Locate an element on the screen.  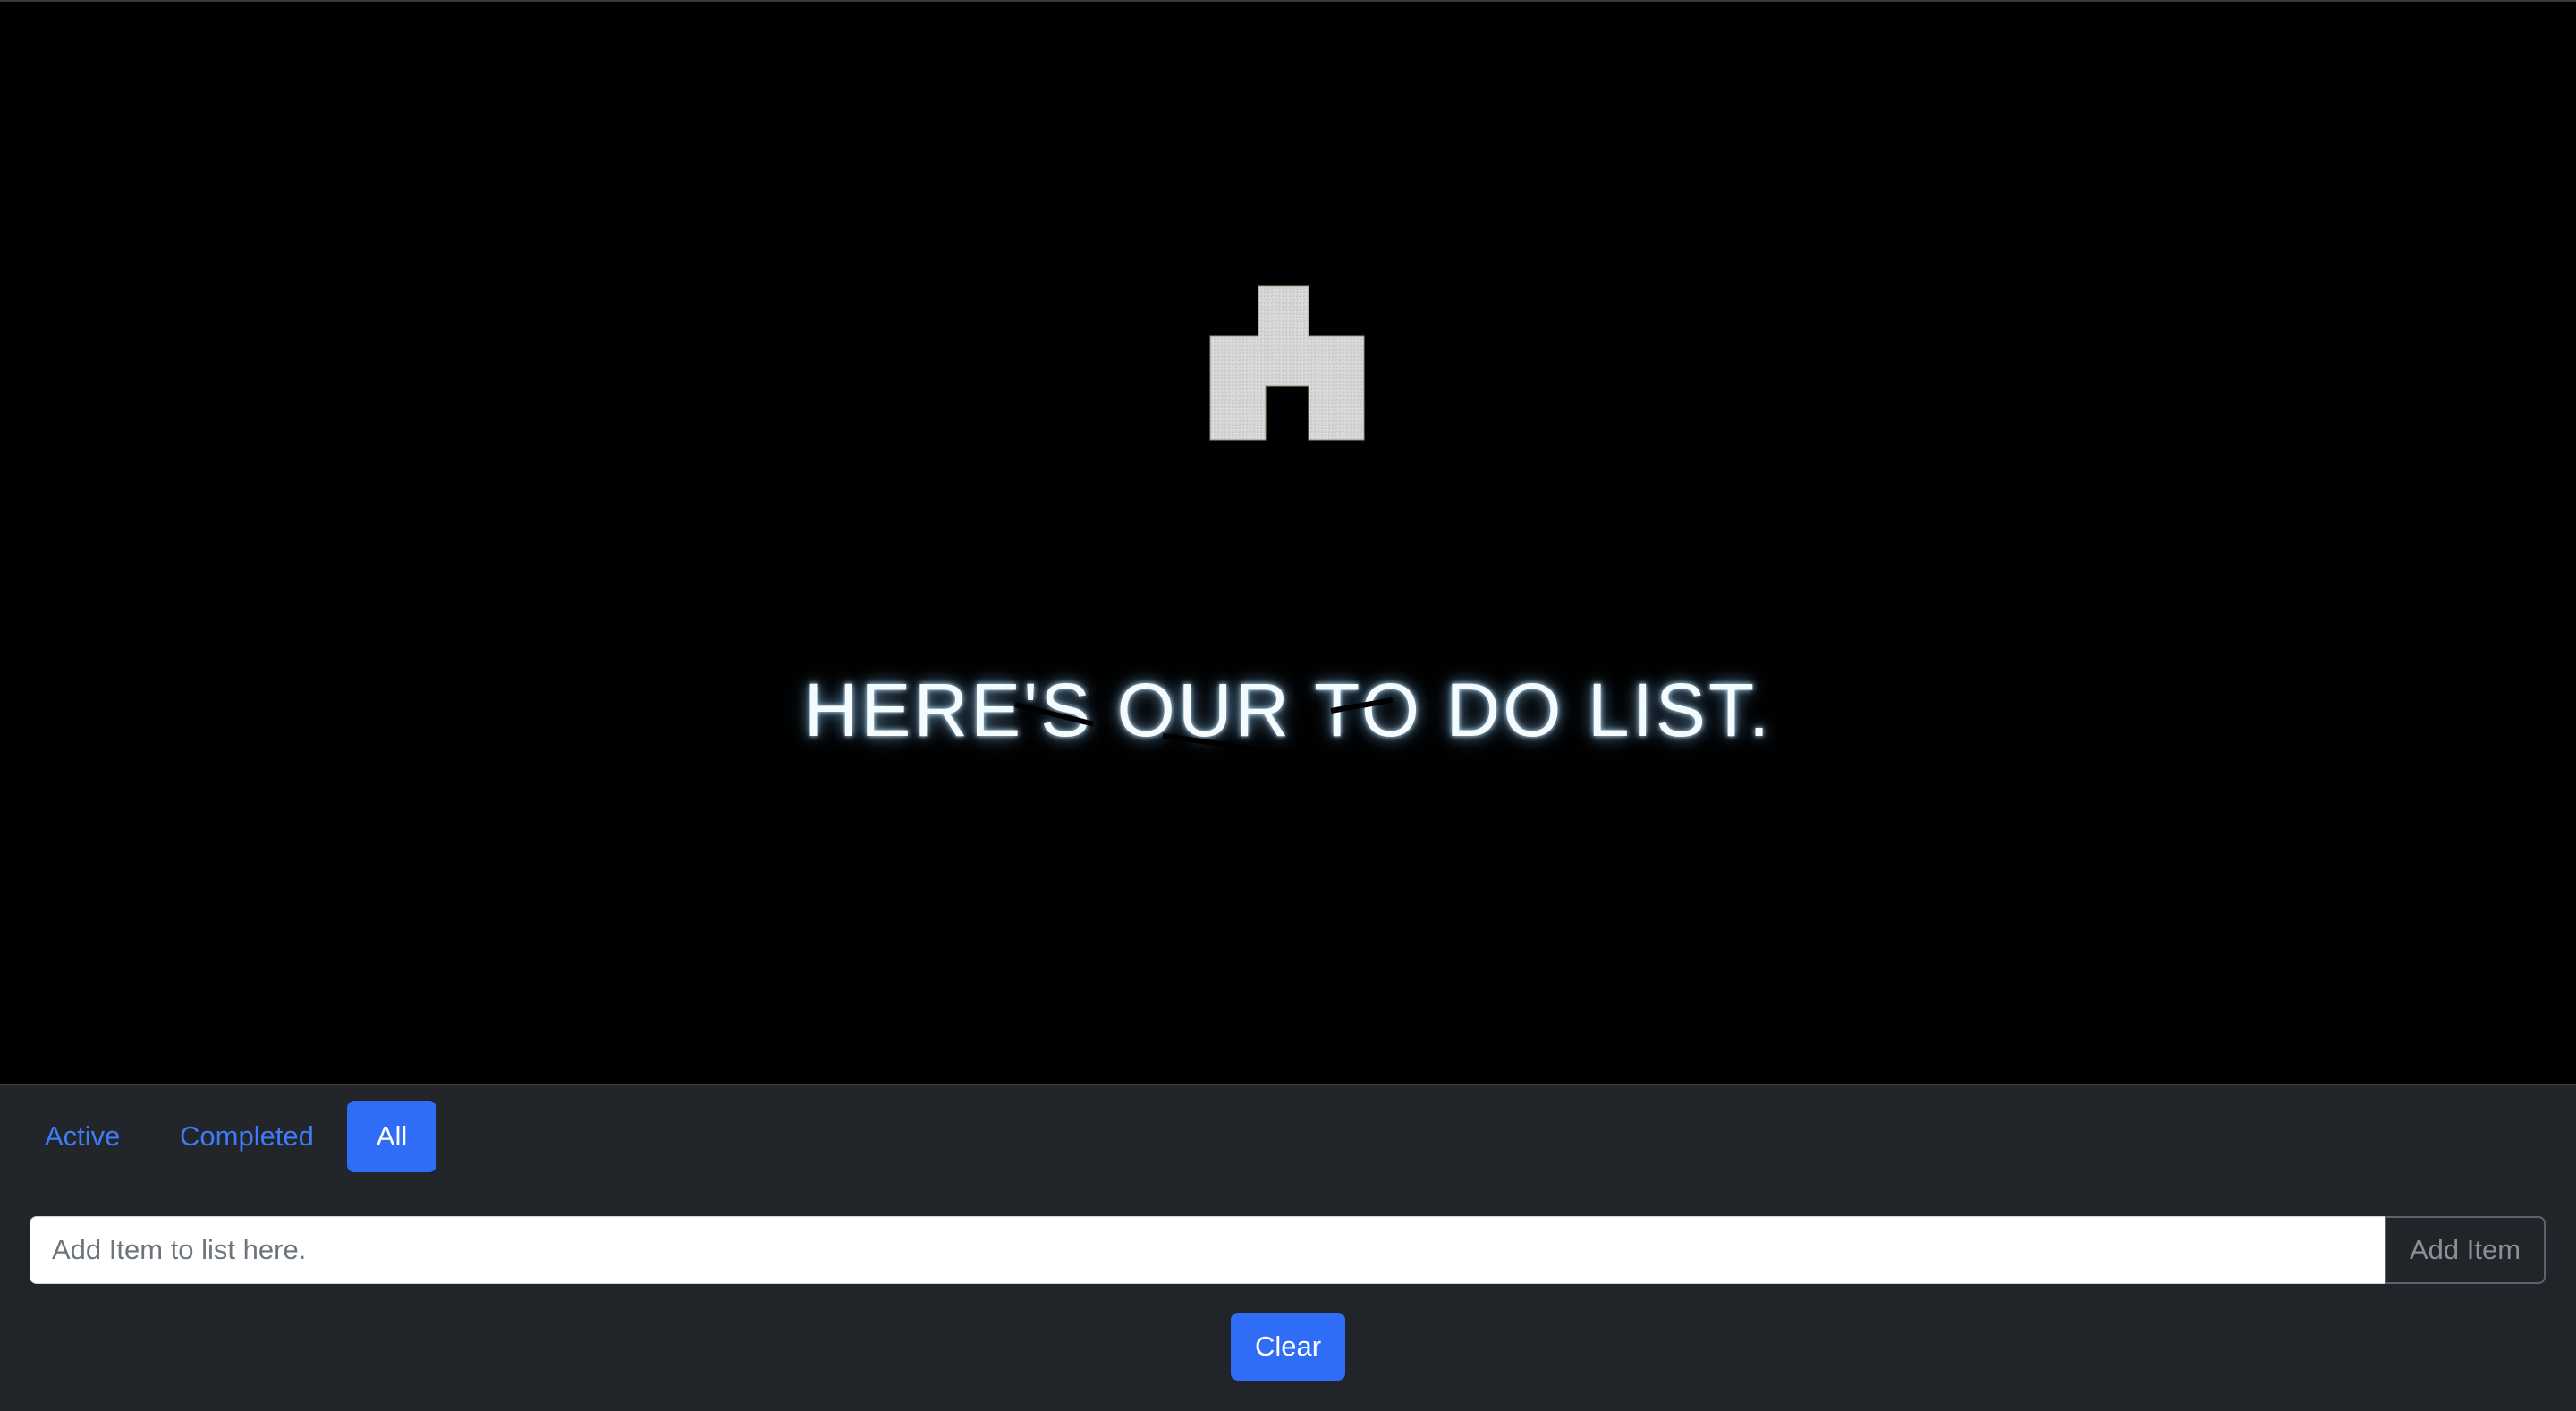
clear-button: Clear is located at coordinates (1288, 1347).